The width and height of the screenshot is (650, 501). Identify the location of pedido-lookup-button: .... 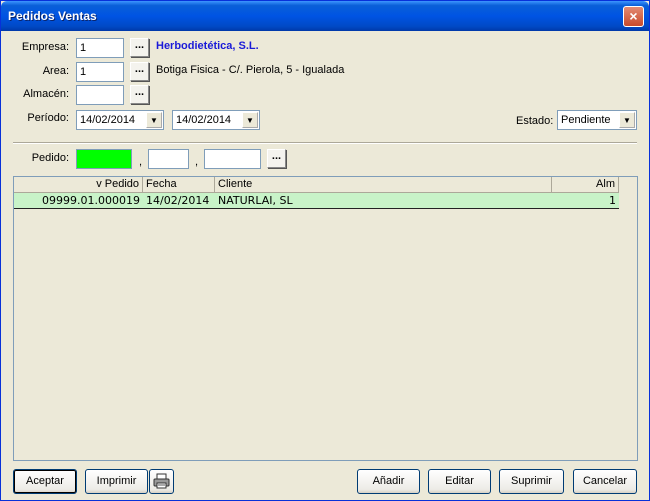
(276, 158).